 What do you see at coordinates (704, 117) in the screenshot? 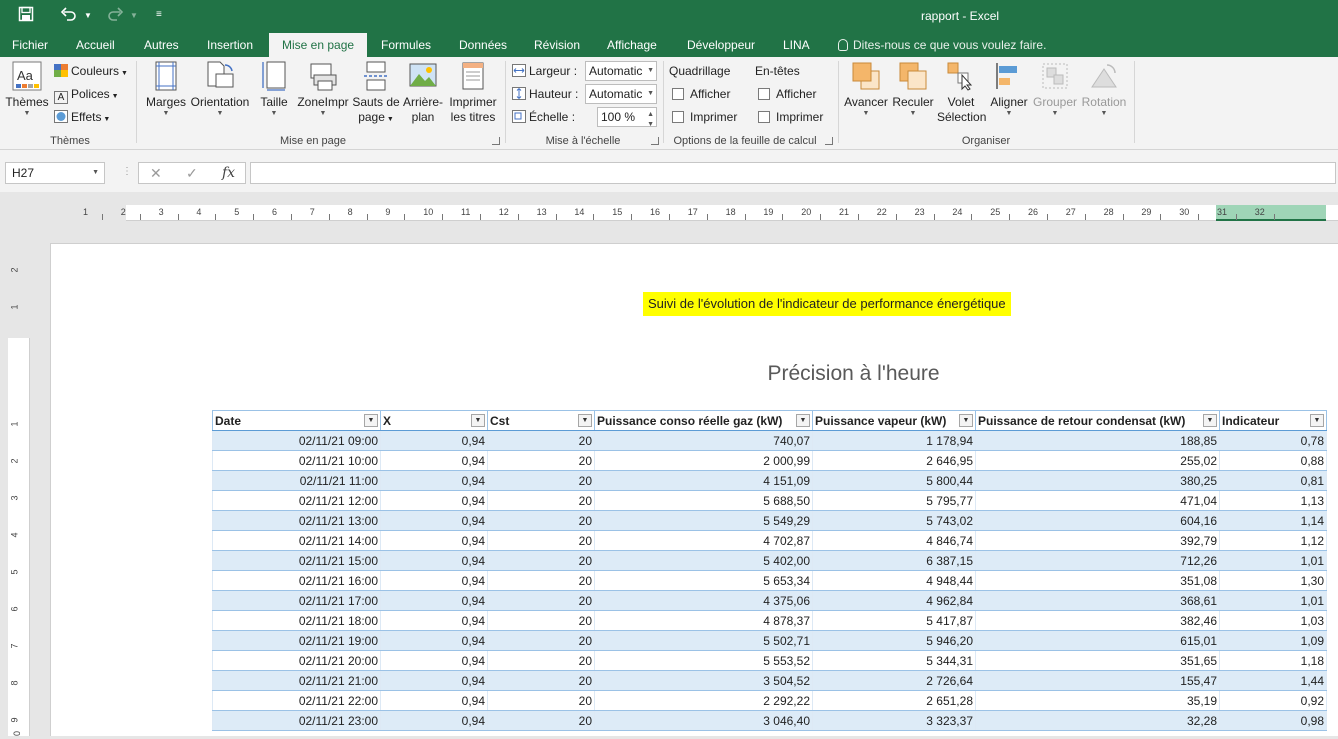
I see `gridlines-print-checkbox: Imprimer` at bounding box center [704, 117].